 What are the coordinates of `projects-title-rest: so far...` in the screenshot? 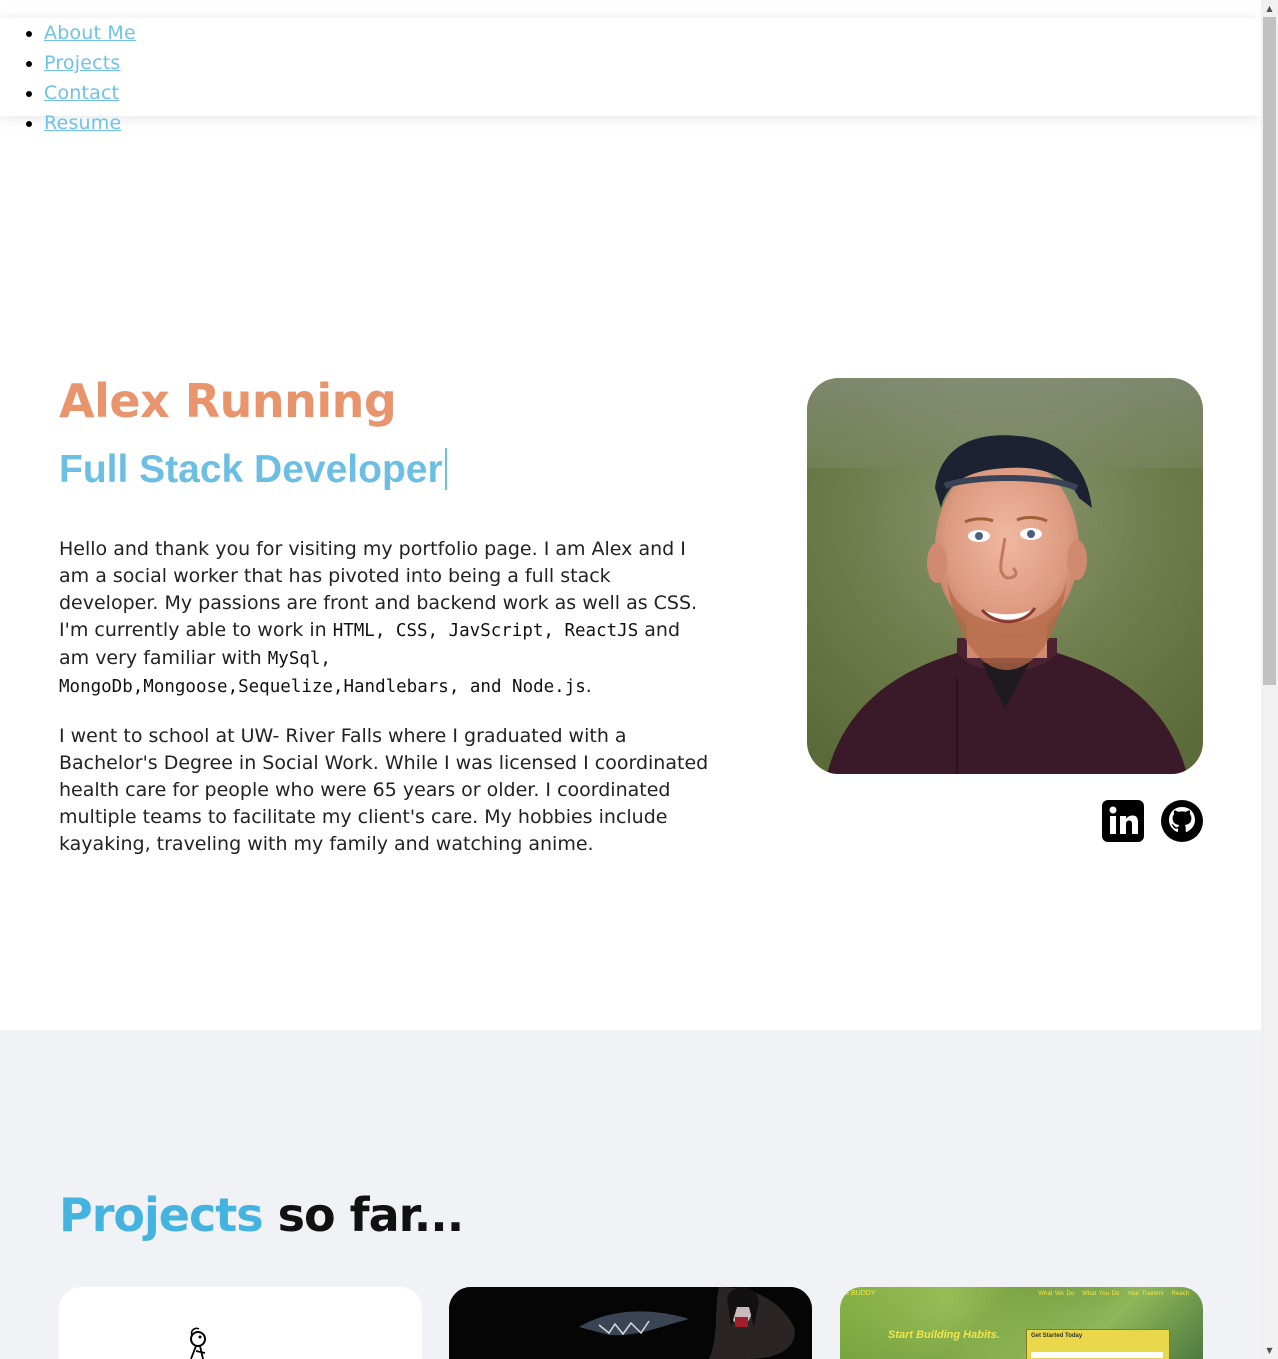 It's located at (363, 1215).